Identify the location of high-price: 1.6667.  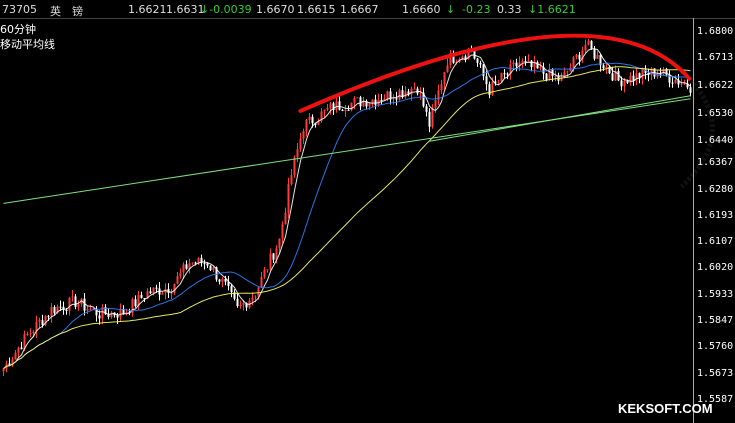
(359, 9).